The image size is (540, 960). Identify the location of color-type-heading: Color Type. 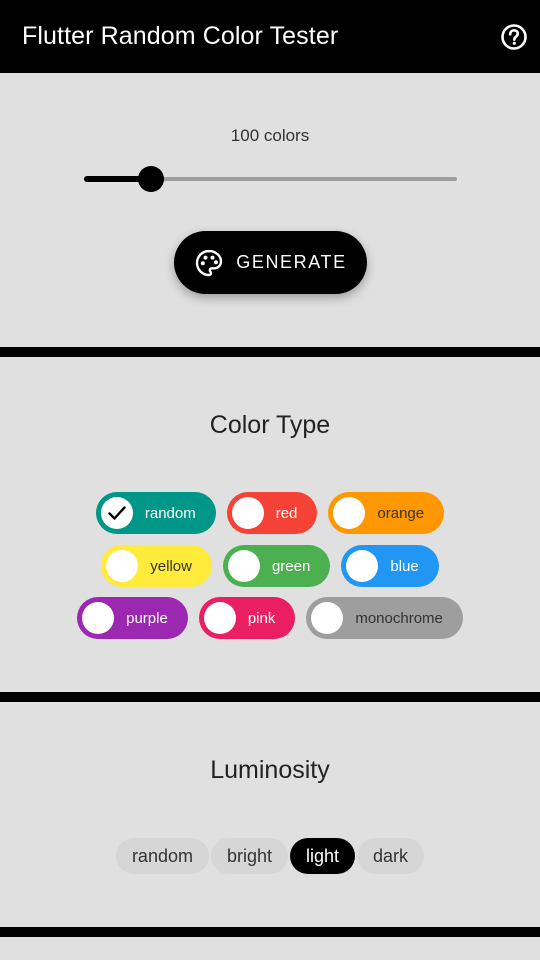
(270, 425).